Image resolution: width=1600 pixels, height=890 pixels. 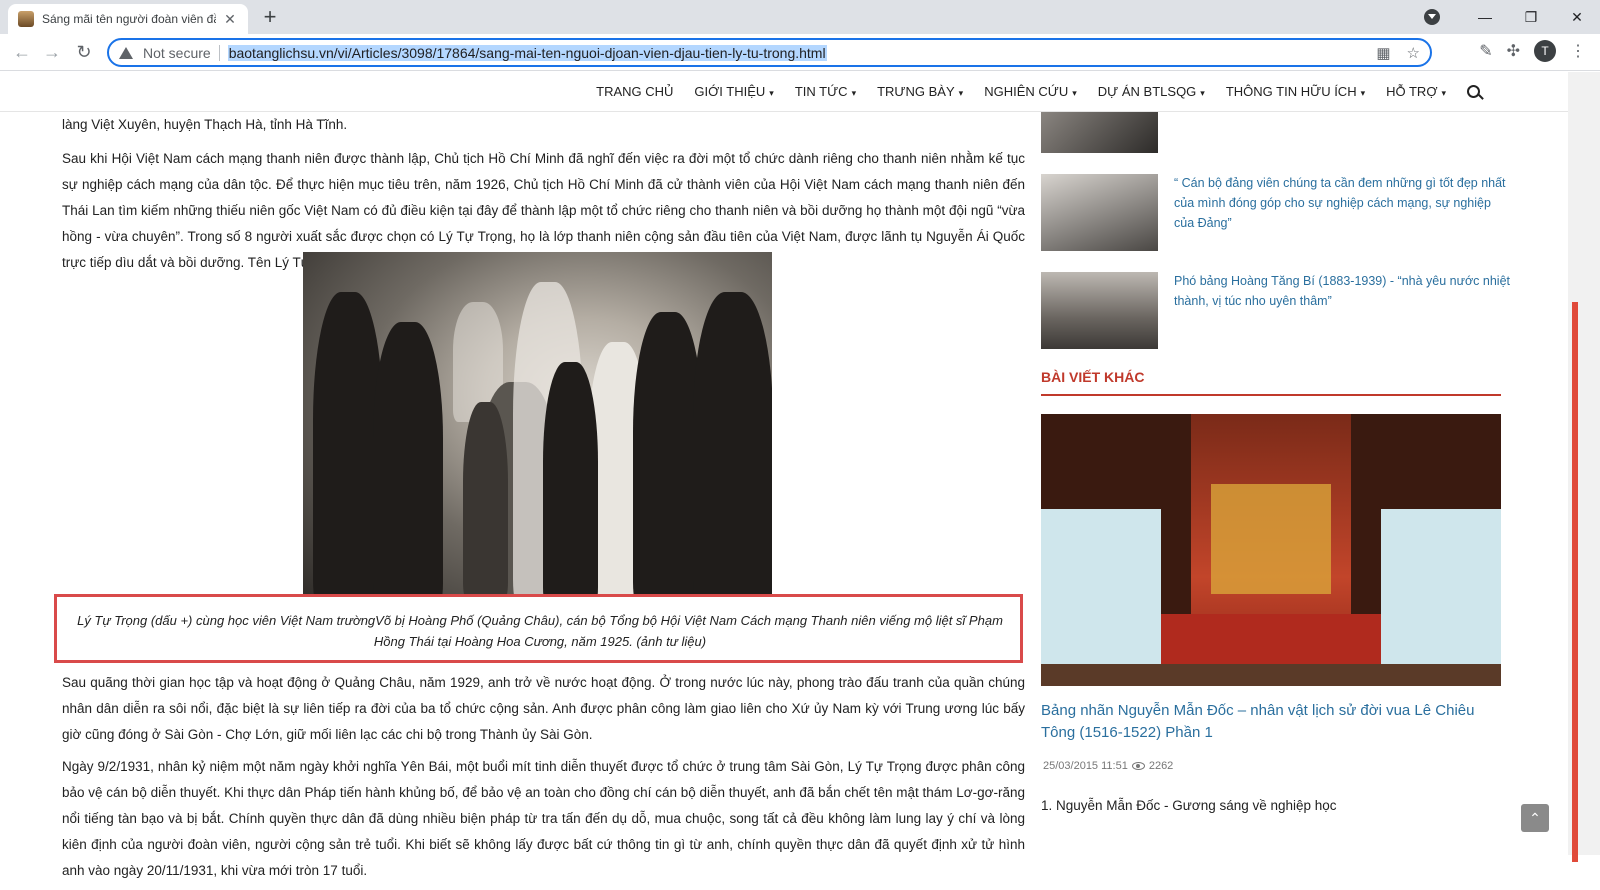 I want to click on nav-item-label: TRƯNG BÀY, so click(x=916, y=91).